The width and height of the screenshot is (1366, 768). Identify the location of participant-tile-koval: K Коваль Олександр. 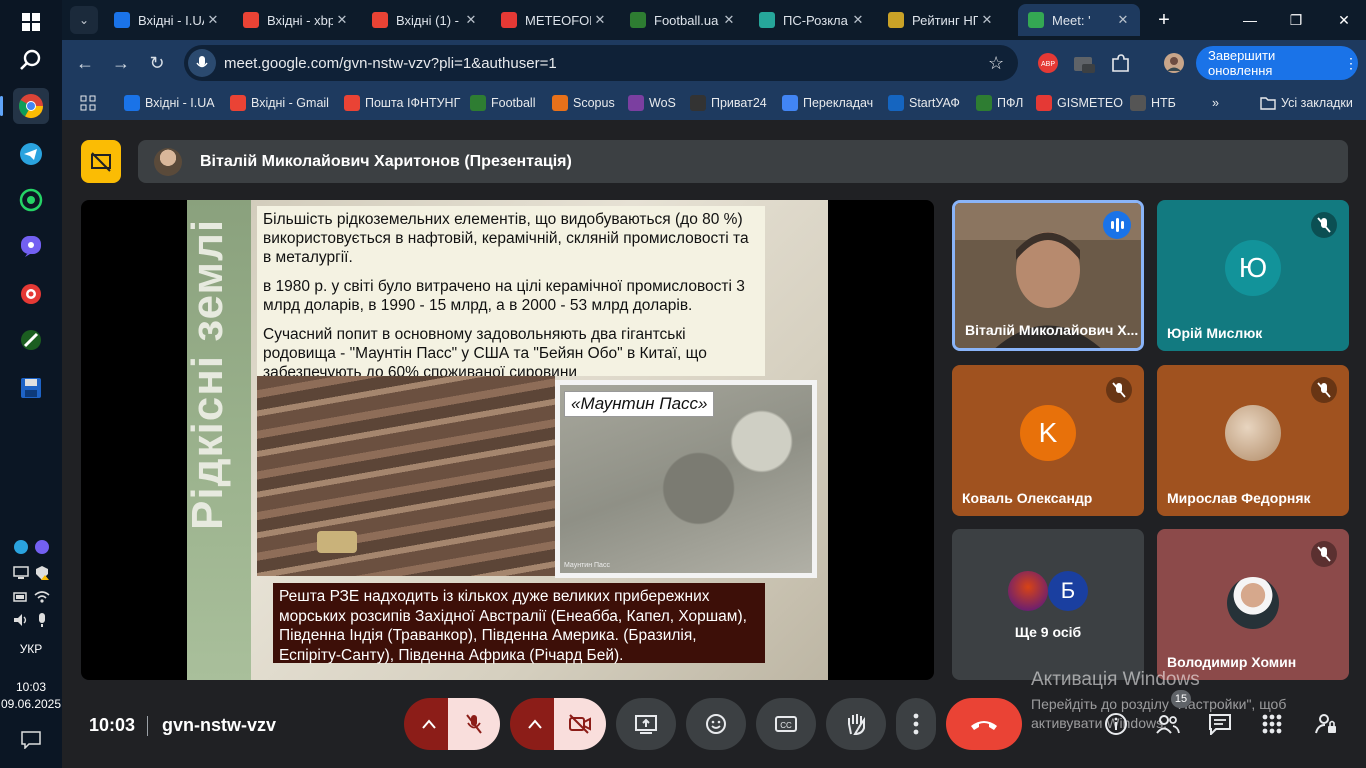
(1048, 440).